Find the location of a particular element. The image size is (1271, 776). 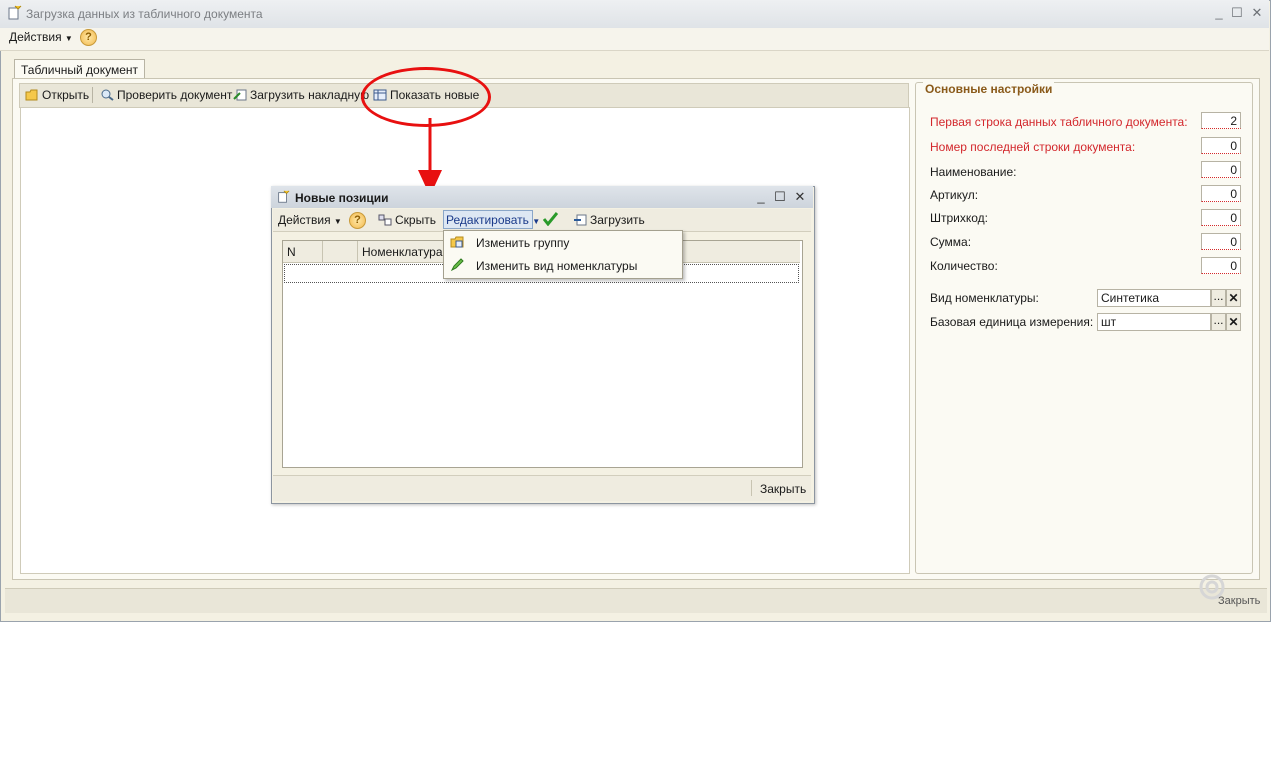

quantity-column-input: 0 is located at coordinates (1221, 265).